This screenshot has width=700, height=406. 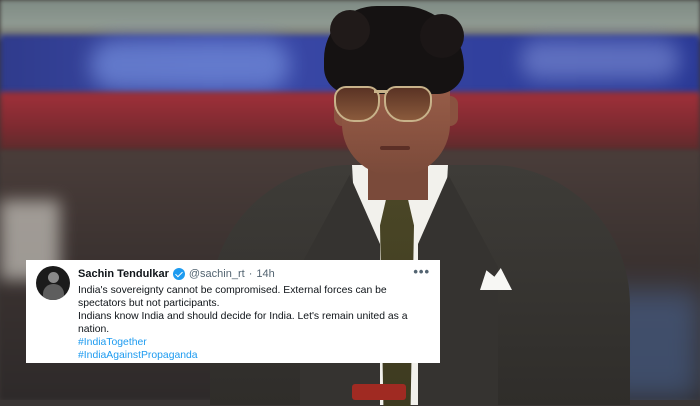 What do you see at coordinates (408, 104) in the screenshot?
I see `sunglasses-lens` at bounding box center [408, 104].